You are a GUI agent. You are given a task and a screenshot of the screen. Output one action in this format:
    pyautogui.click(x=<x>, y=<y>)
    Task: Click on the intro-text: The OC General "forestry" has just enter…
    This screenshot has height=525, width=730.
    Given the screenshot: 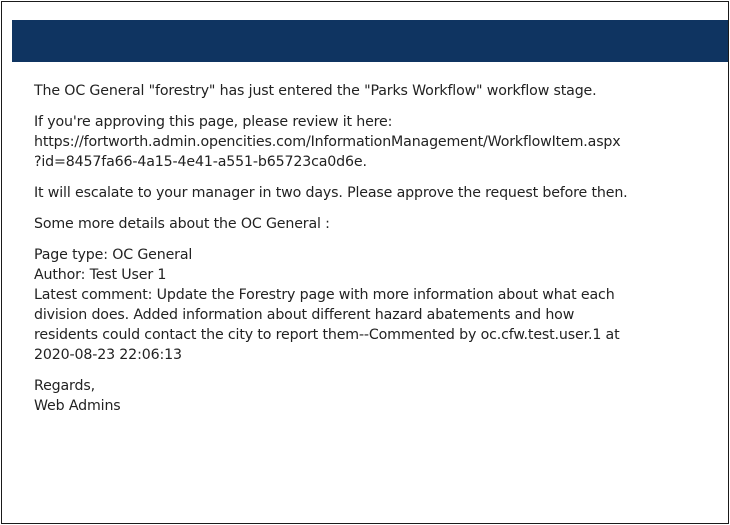 What is the action you would take?
    pyautogui.click(x=315, y=91)
    